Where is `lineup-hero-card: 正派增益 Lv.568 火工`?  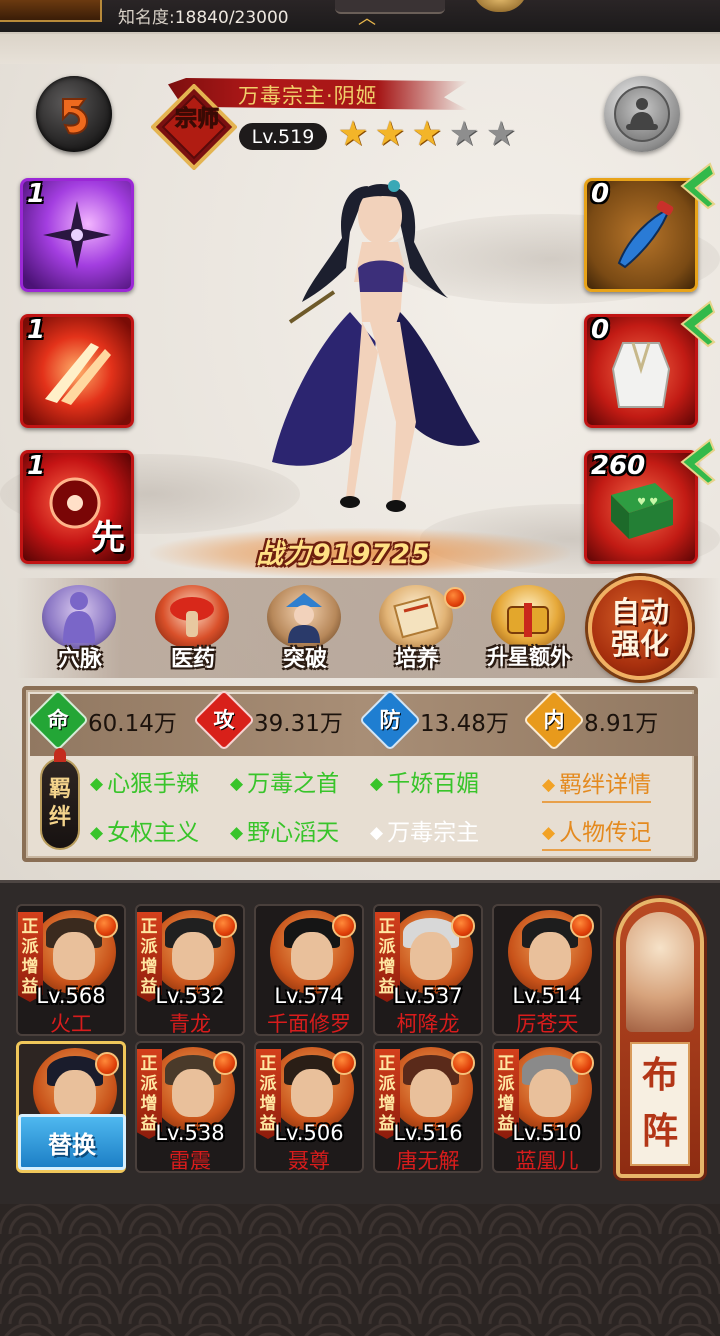 lineup-hero-card: 正派增益 Lv.568 火工 is located at coordinates (71, 970).